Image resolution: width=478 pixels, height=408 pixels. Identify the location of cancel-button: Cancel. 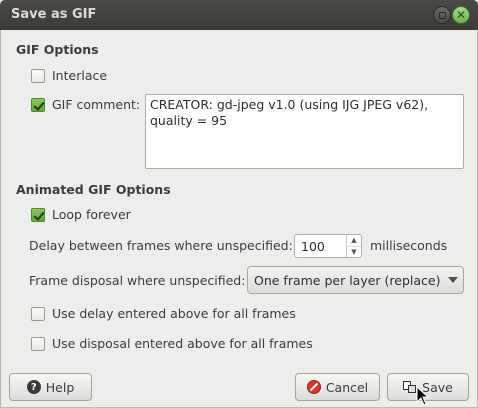
(337, 387).